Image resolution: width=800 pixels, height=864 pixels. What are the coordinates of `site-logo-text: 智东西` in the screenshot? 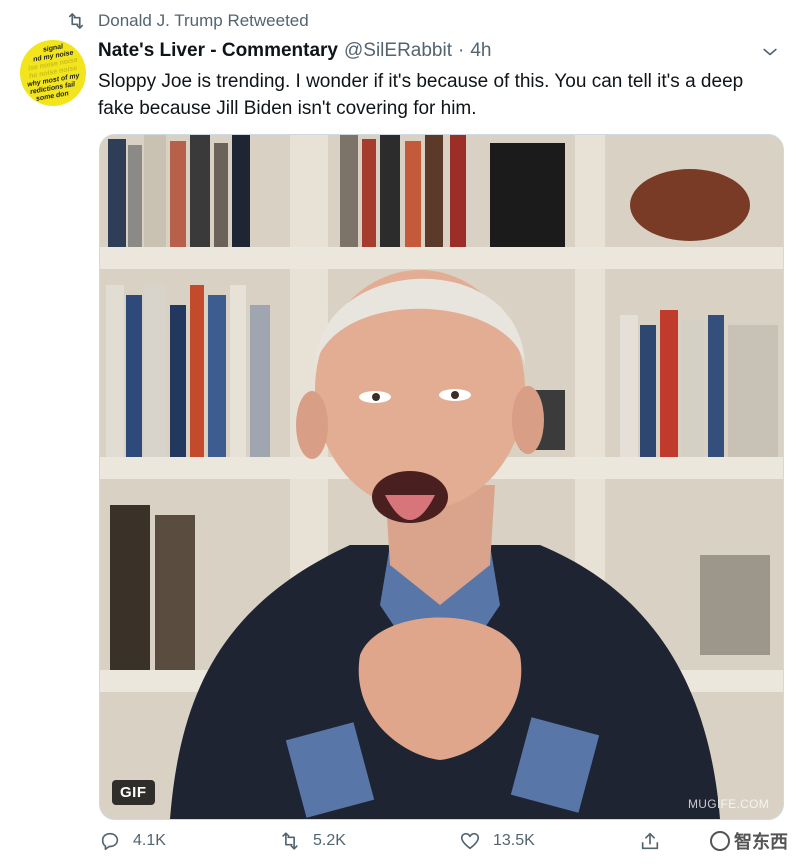 It's located at (761, 842).